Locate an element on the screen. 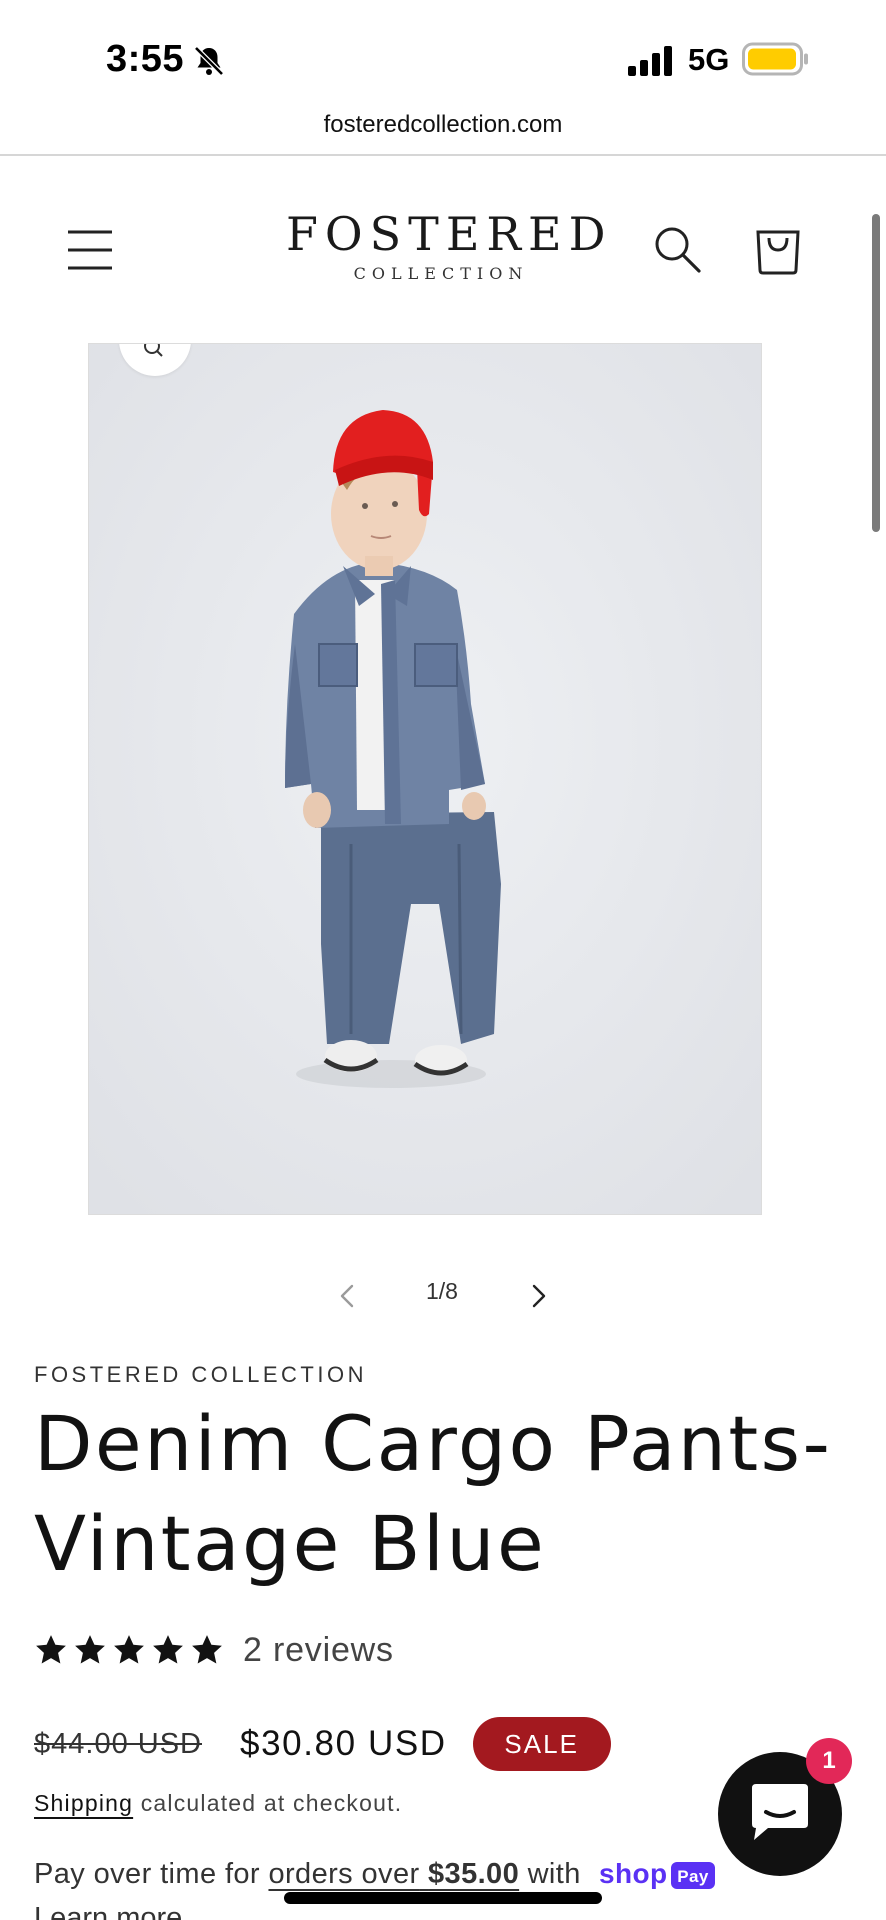  product-vendor: FOSTERED COLLECTION is located at coordinates (200, 1374).